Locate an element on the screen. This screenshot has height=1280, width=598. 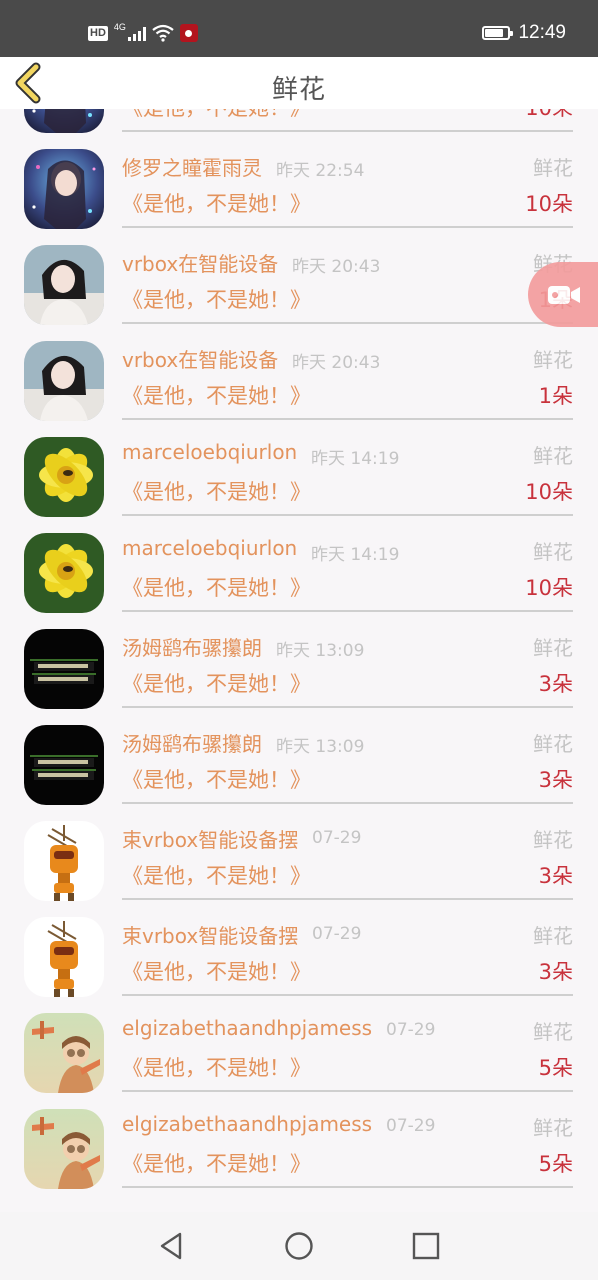
wifi-icon is located at coordinates (163, 33).